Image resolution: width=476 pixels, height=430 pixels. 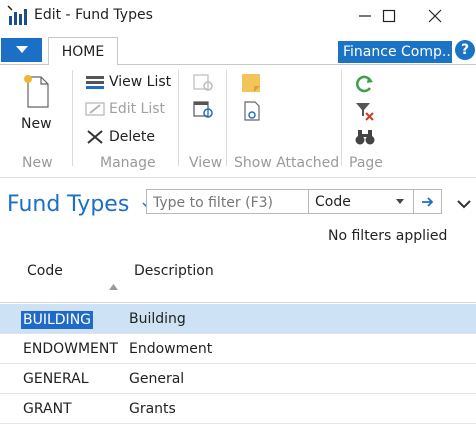 I want to click on table-row: GENERAL General, so click(x=238, y=379).